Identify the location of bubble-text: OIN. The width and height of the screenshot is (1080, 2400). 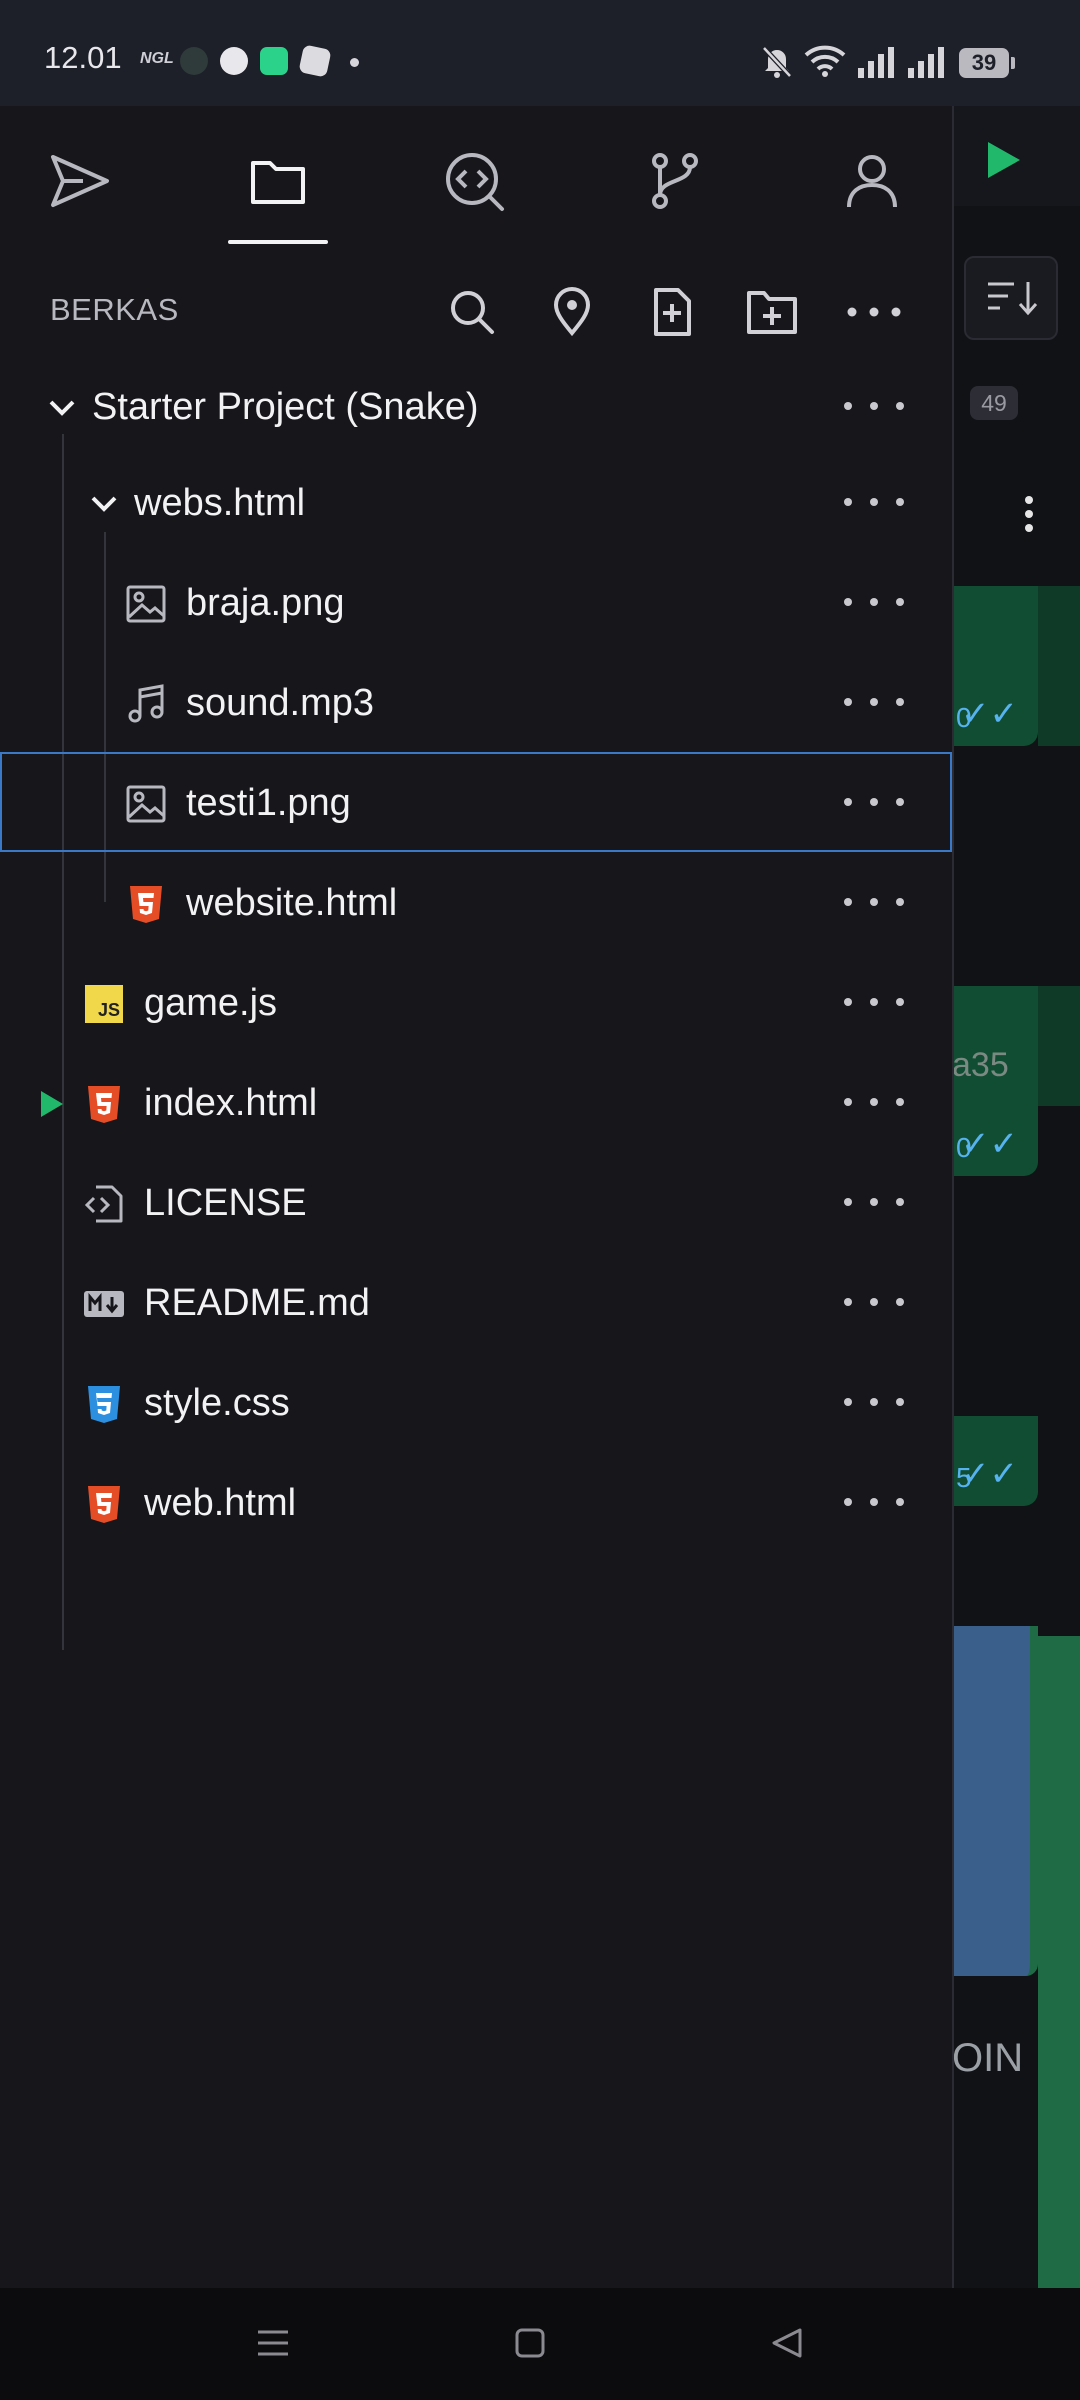
(988, 2058).